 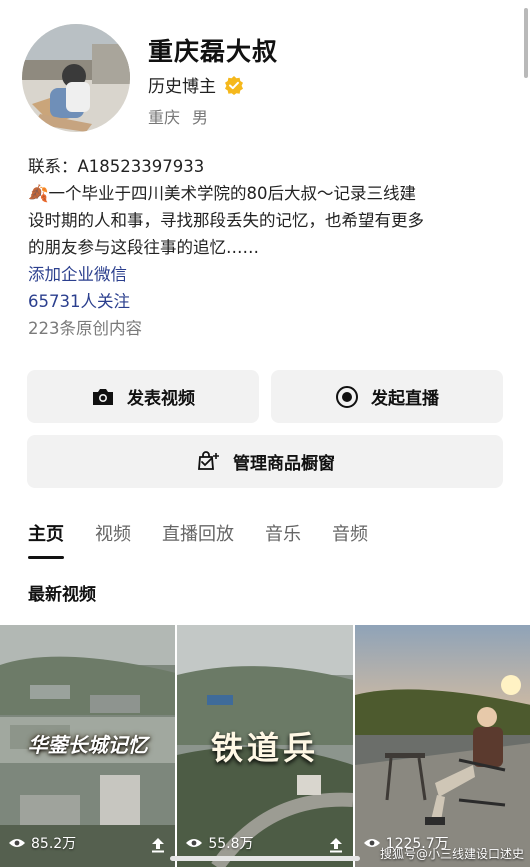 I want to click on profile-title-row: 历史博主, so click(x=196, y=84).